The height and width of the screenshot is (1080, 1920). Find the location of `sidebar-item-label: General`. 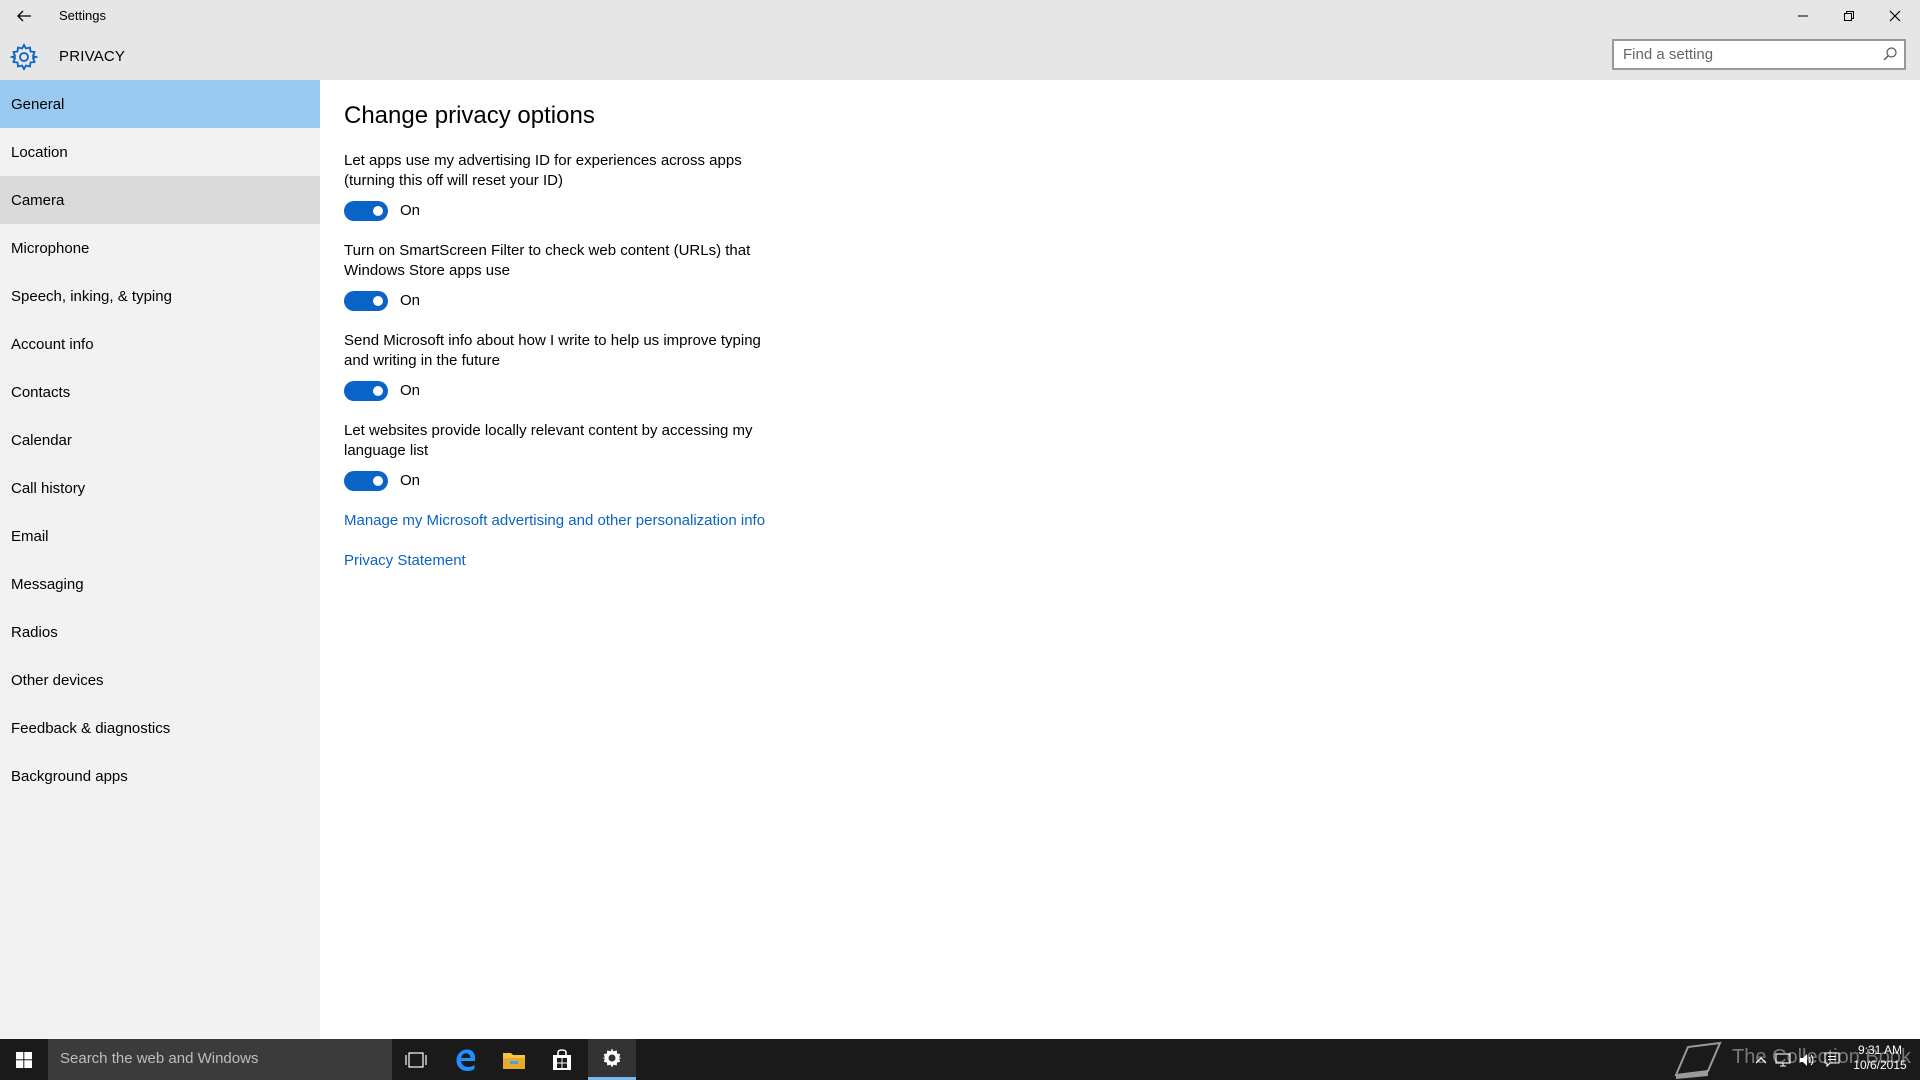

sidebar-item-label: General is located at coordinates (38, 104).